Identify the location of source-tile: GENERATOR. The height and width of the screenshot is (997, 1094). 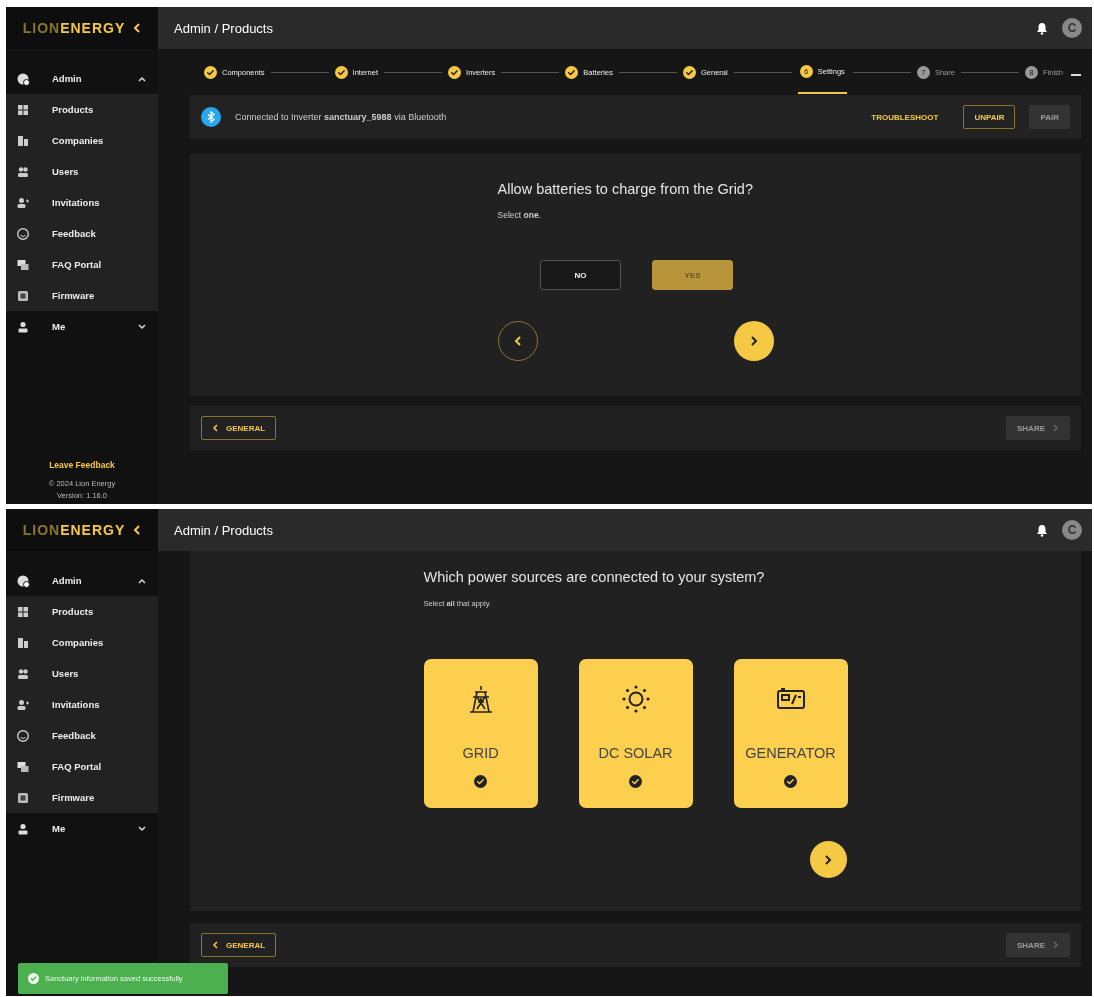
(790, 733).